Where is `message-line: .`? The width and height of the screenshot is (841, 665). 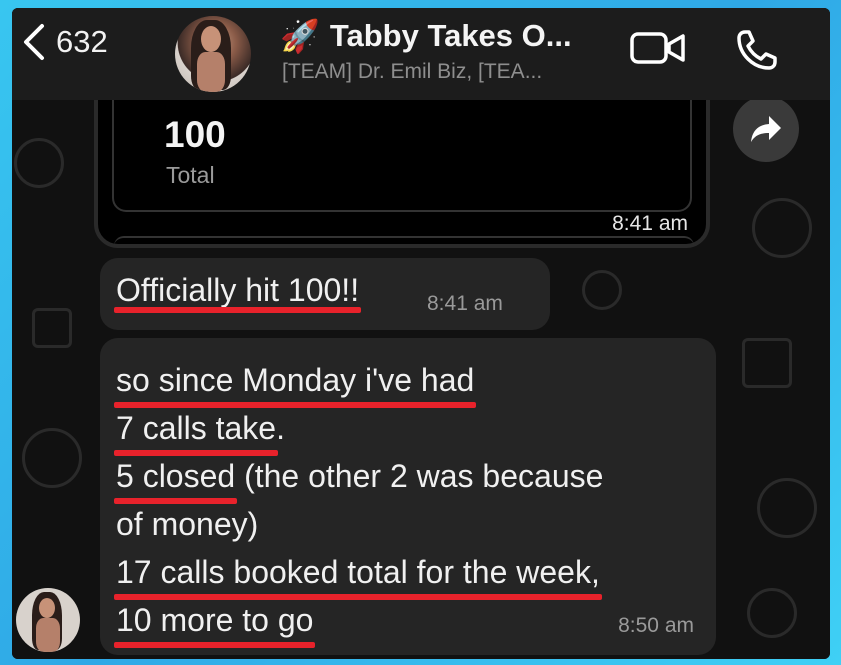 message-line: . is located at coordinates (280, 428).